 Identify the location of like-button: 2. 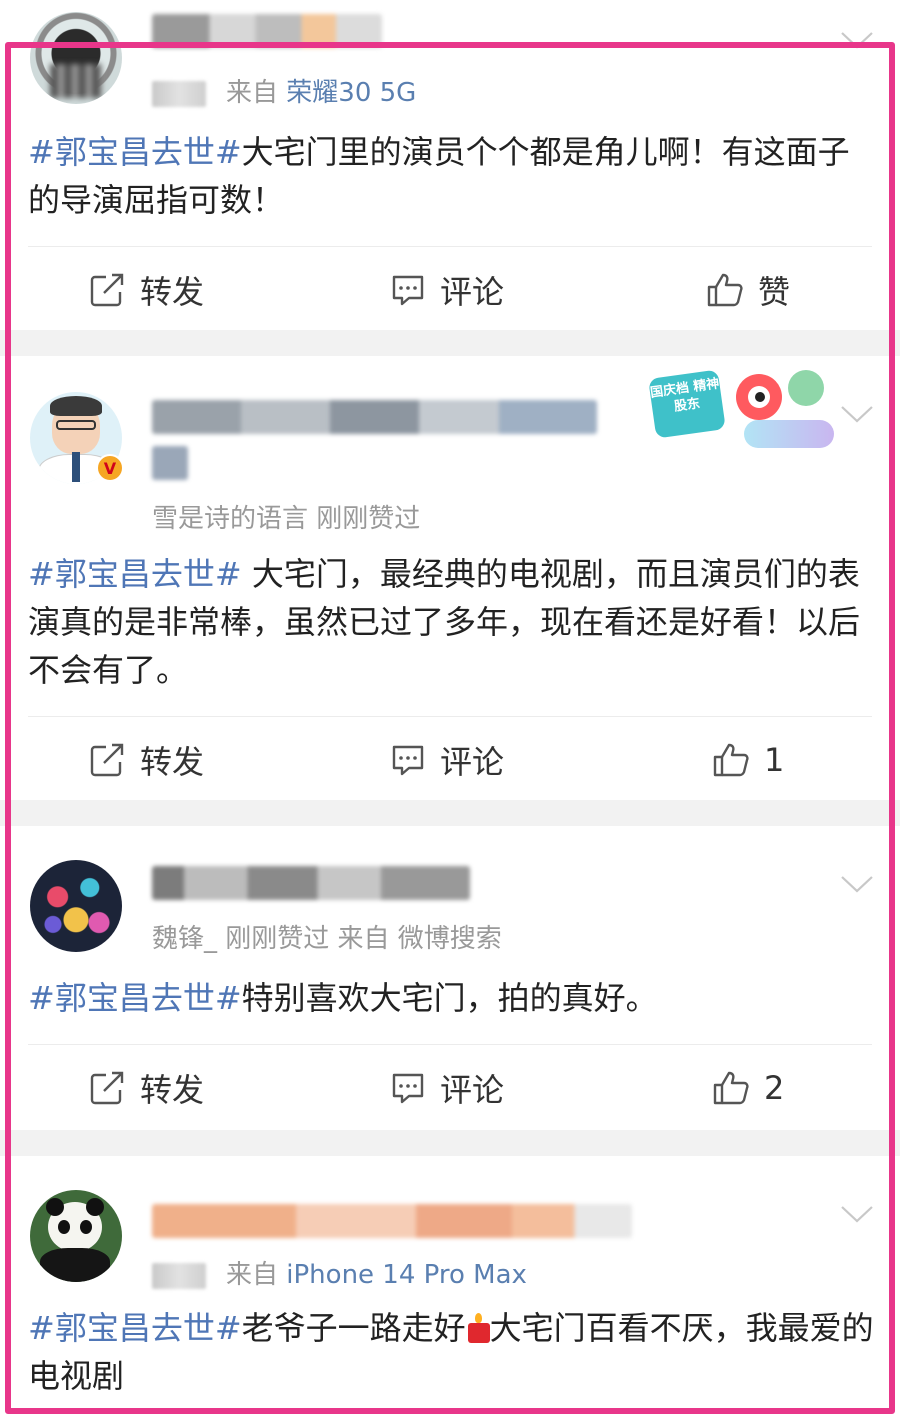
(748, 1088).